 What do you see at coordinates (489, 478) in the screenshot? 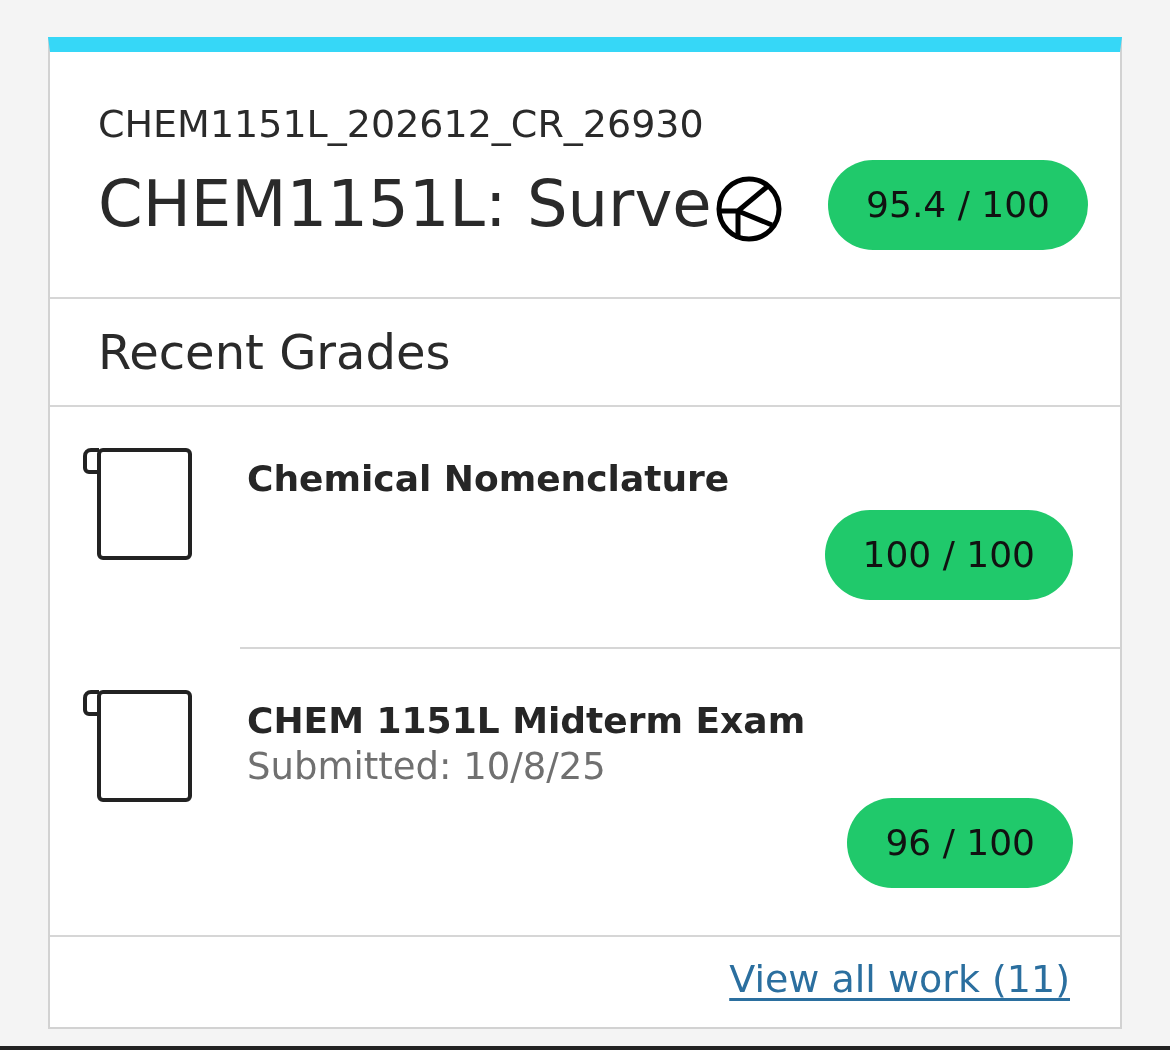
I see `assignment-title: Chemical Nomenclature` at bounding box center [489, 478].